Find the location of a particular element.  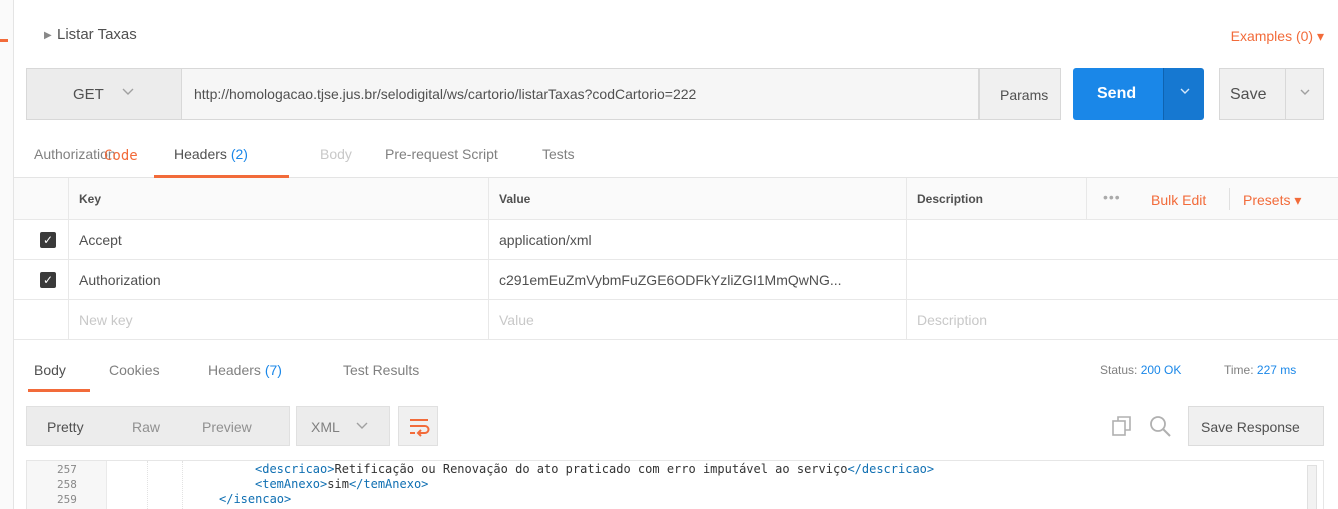

params-button: Params is located at coordinates (1020, 94).